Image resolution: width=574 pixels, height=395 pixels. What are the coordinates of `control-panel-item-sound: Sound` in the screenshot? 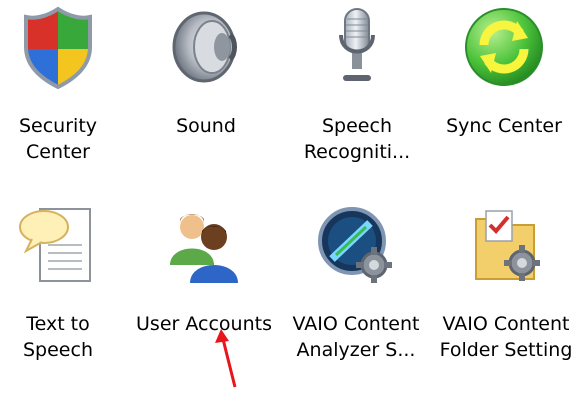 It's located at (206, 100).